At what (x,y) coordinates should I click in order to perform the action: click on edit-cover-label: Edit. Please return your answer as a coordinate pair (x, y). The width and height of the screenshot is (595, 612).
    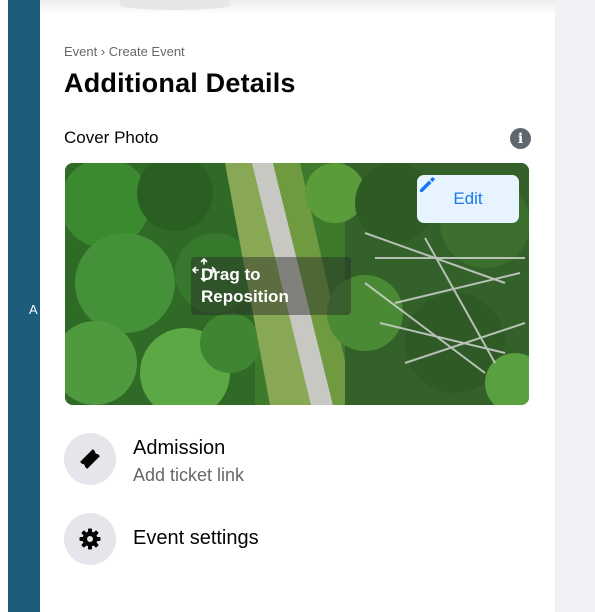
    Looking at the image, I should click on (468, 198).